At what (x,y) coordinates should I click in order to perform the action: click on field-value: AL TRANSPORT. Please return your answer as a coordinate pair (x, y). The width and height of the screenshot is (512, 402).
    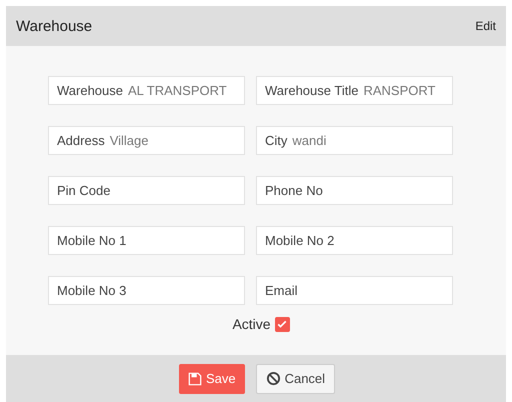
    Looking at the image, I should click on (177, 90).